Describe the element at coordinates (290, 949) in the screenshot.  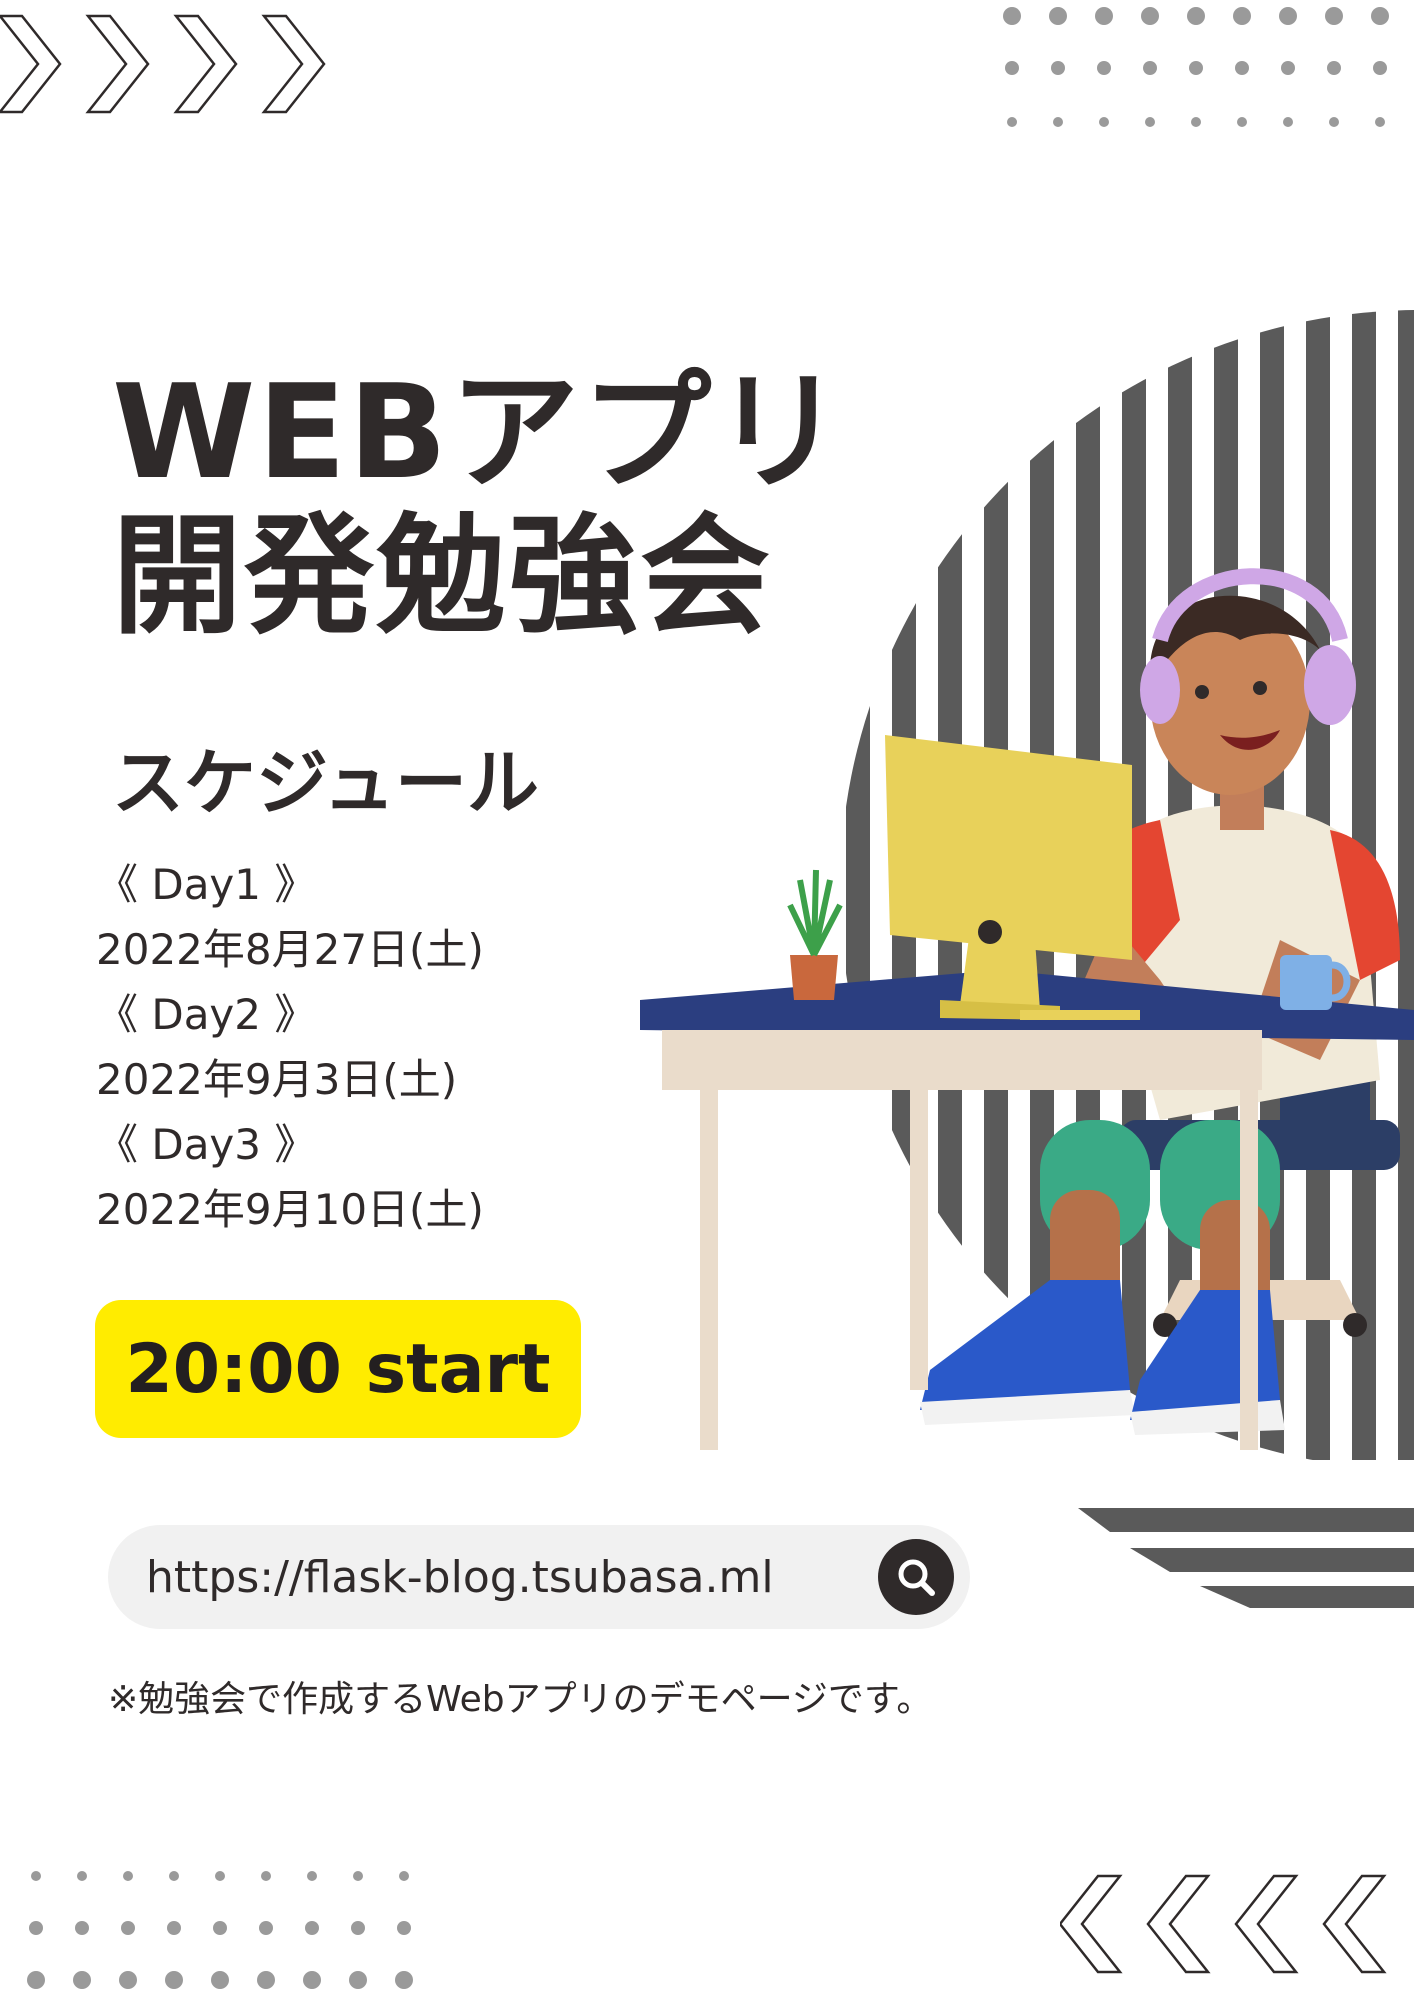
I see `schedule-day-date: 2022年8月27日(土)` at that location.